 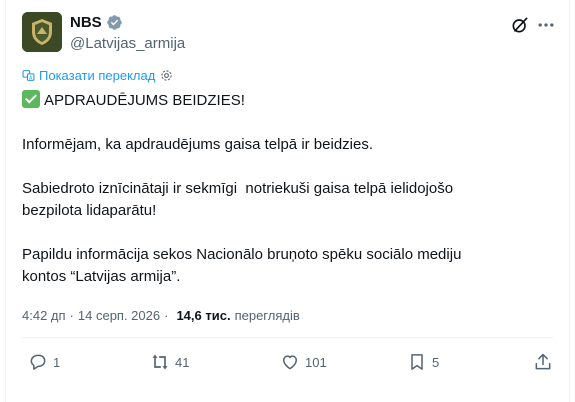 I want to click on more-options-icon, so click(x=546, y=25).